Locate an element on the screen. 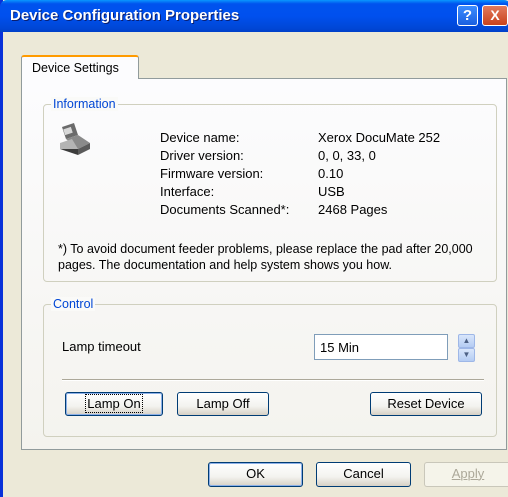  tab-label: Device Settings is located at coordinates (75, 68).